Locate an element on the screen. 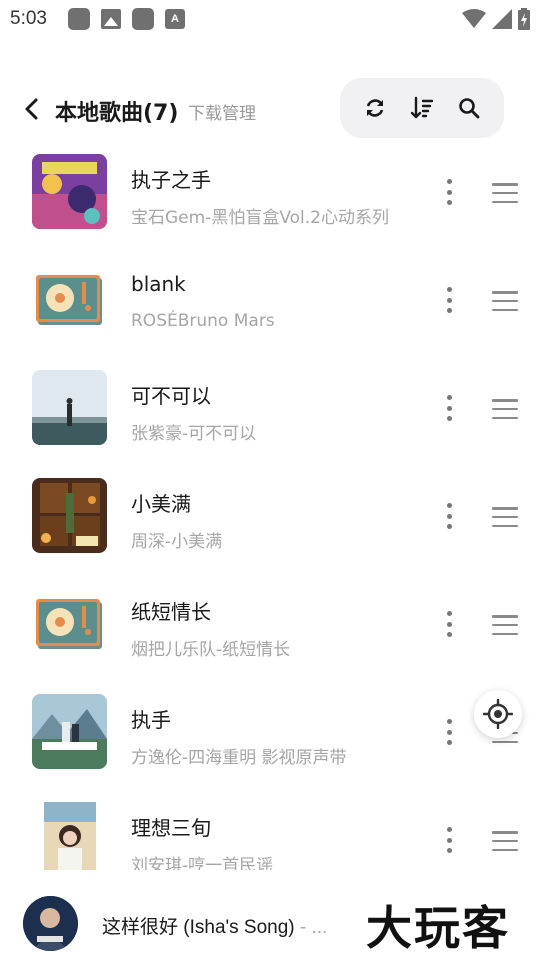 The height and width of the screenshot is (960, 540). song-artist: ROSÉBruno Mars is located at coordinates (203, 321).